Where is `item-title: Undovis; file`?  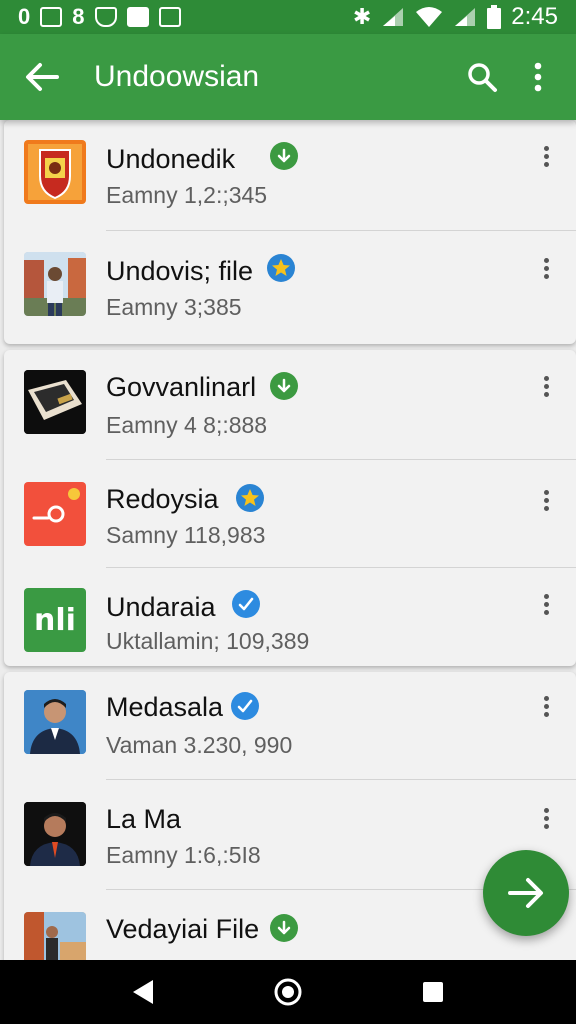
item-title: Undovis; file is located at coordinates (180, 271).